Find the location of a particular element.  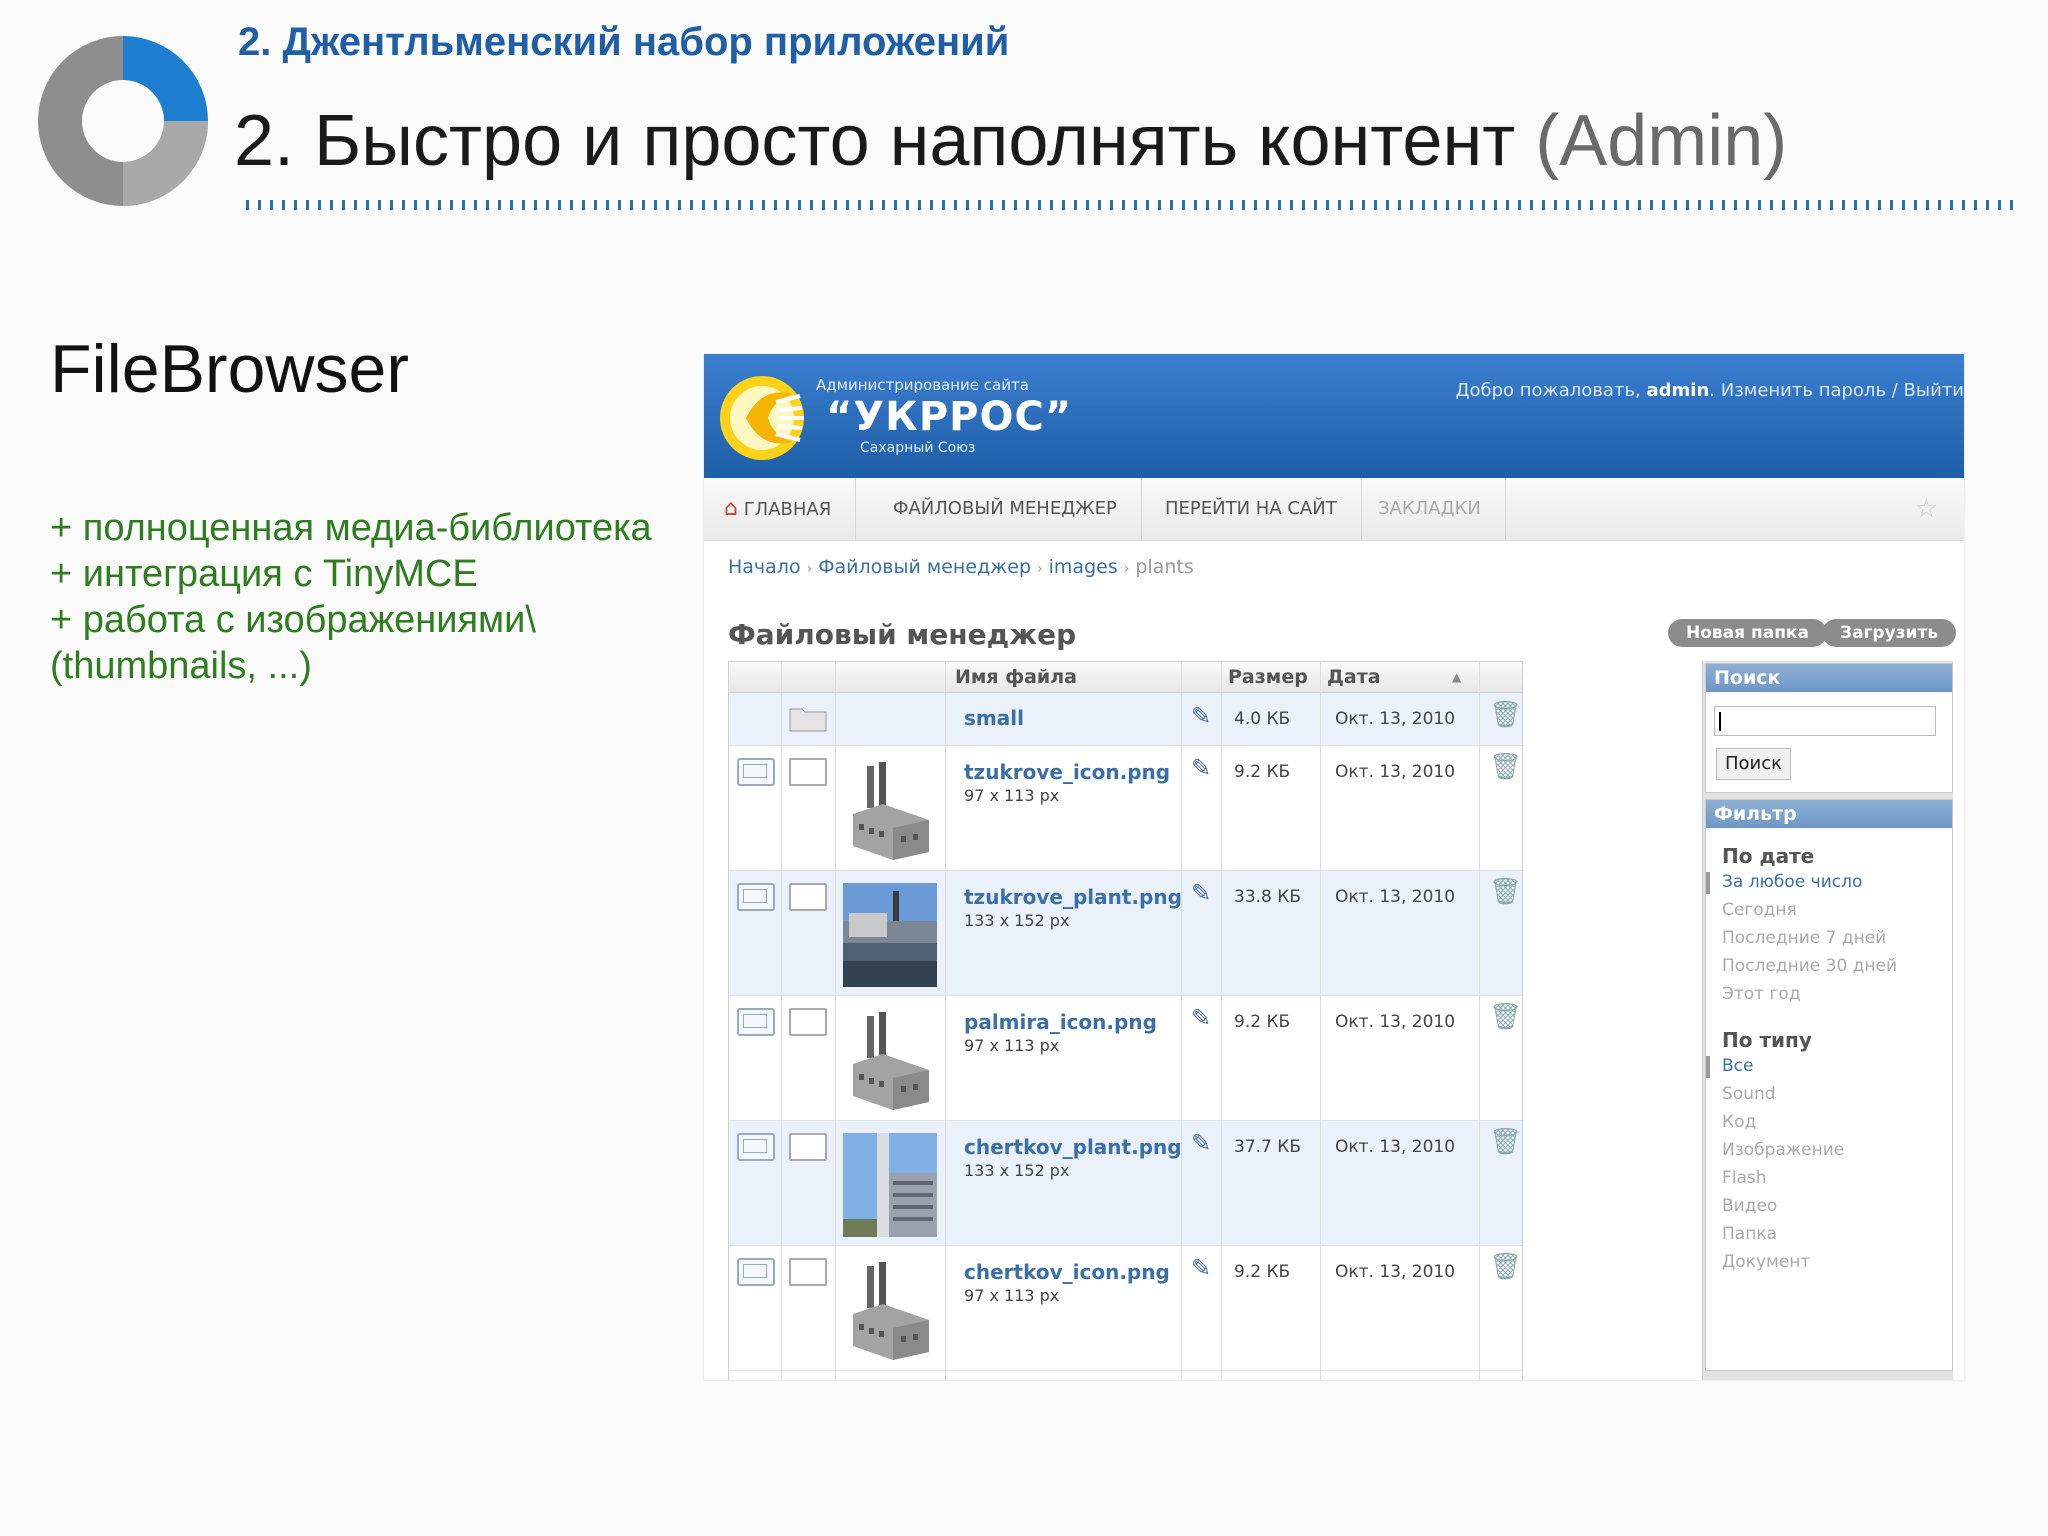

nav-home-label: ГЛАВНАЯ is located at coordinates (787, 509).